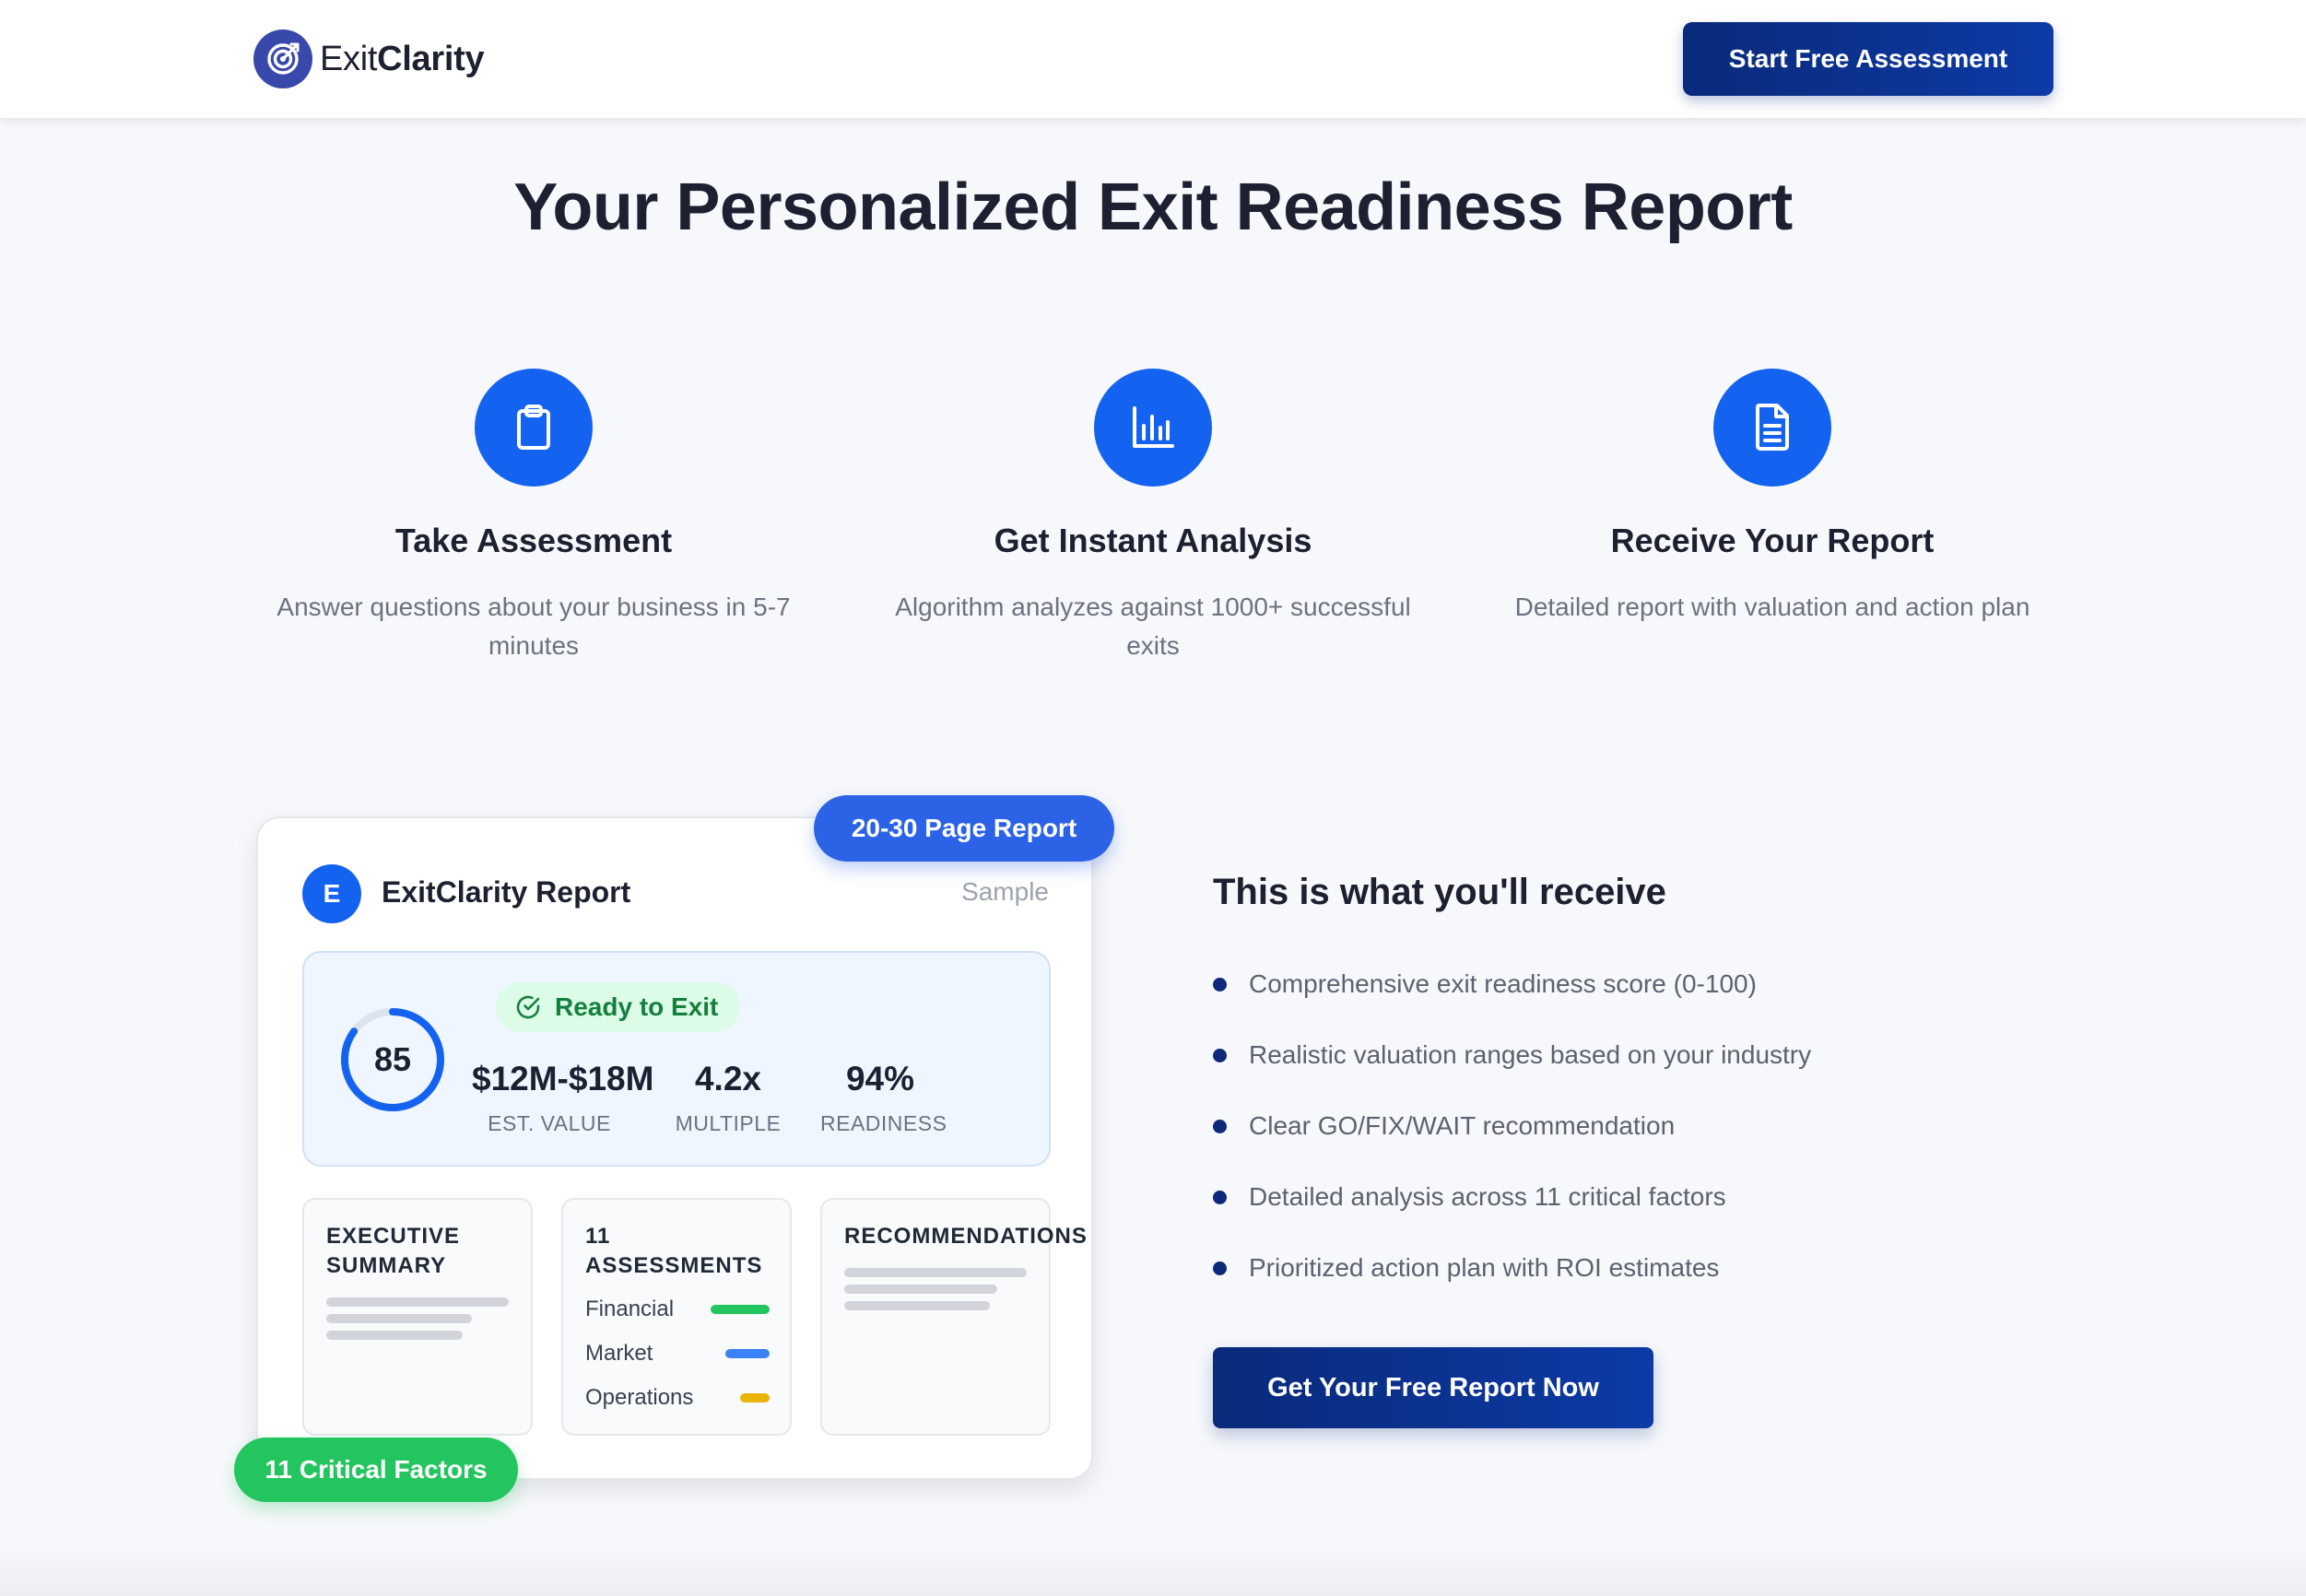 The width and height of the screenshot is (2306, 1596). What do you see at coordinates (880, 1078) in the screenshot?
I see `metric-value: 94%` at bounding box center [880, 1078].